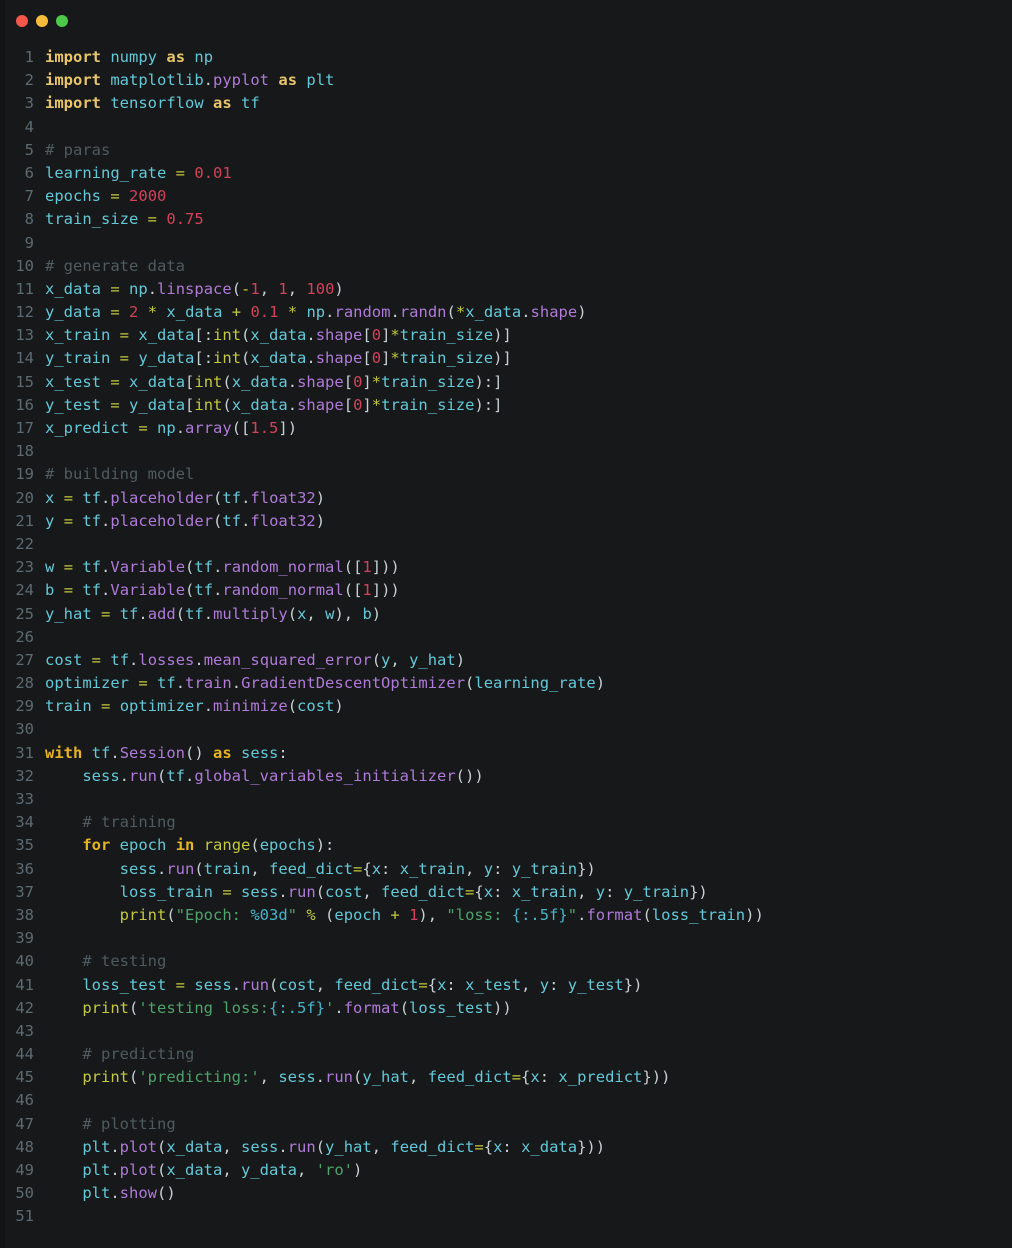 The image size is (1012, 1248). I want to click on close-window-button, so click(22, 21).